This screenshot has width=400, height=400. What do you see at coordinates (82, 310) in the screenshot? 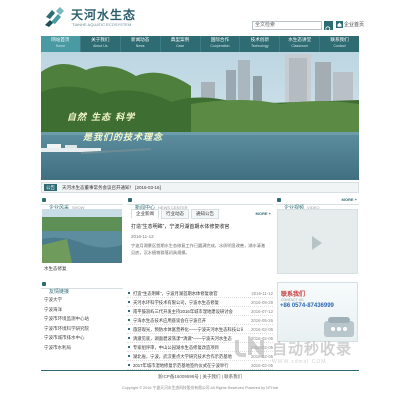
I see `friend-link: 宁波海洋` at bounding box center [82, 310].